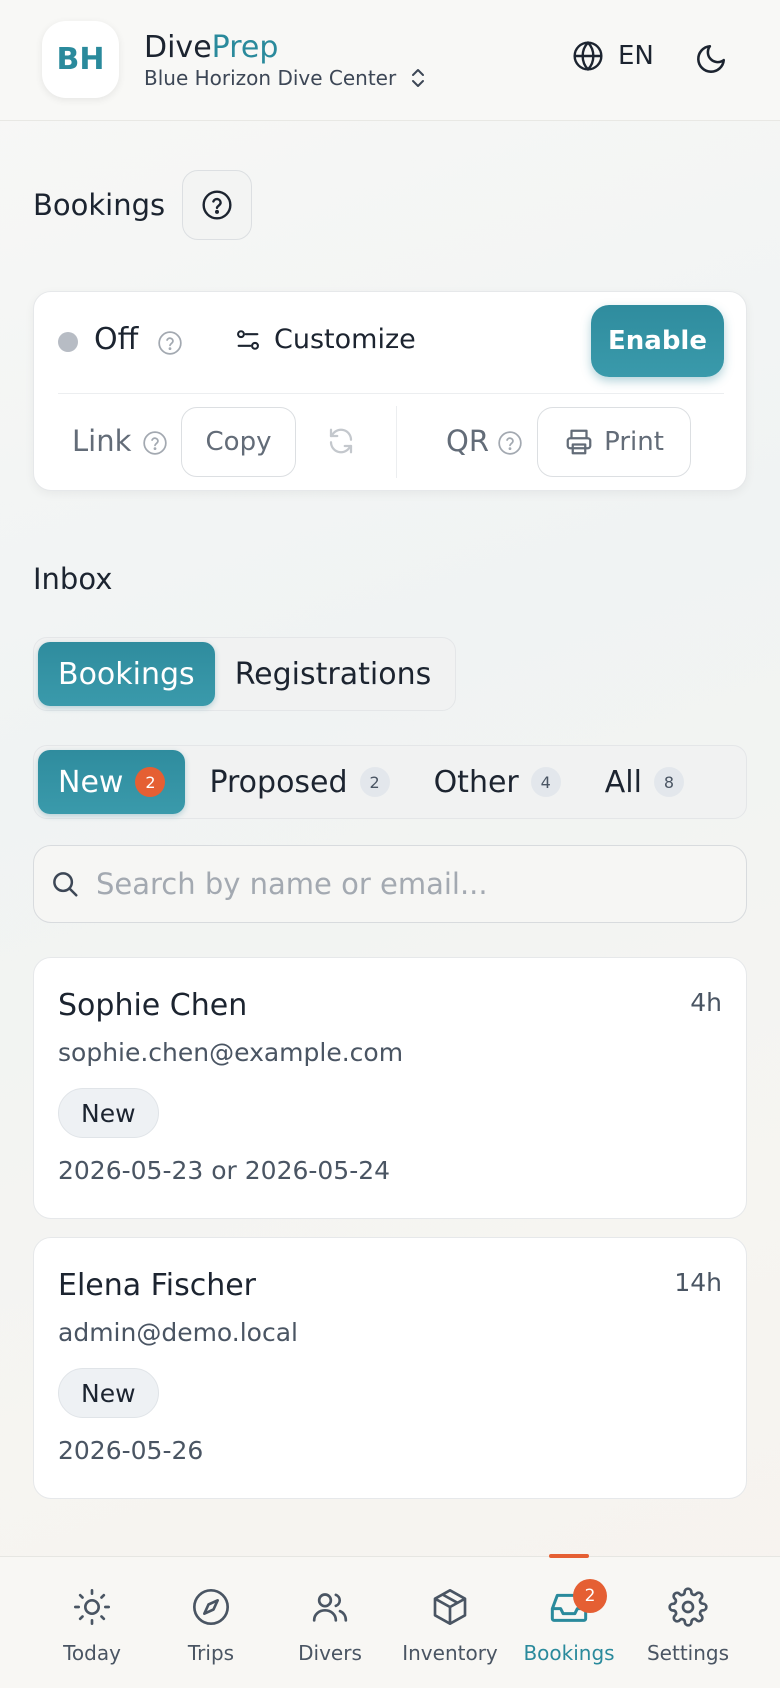 The width and height of the screenshot is (780, 1688). Describe the element at coordinates (153, 1005) in the screenshot. I see `booking-name: Sophie Chen` at that location.